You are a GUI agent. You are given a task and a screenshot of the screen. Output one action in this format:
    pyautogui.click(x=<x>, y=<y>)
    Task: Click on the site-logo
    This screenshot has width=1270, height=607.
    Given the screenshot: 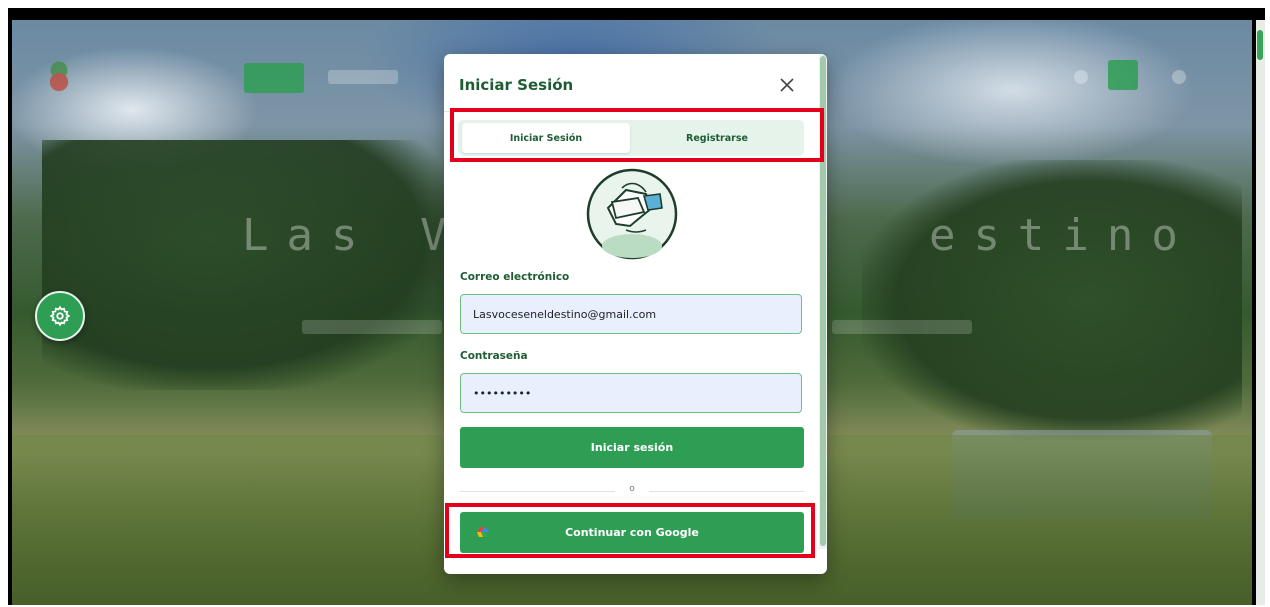 What is the action you would take?
    pyautogui.click(x=59, y=78)
    